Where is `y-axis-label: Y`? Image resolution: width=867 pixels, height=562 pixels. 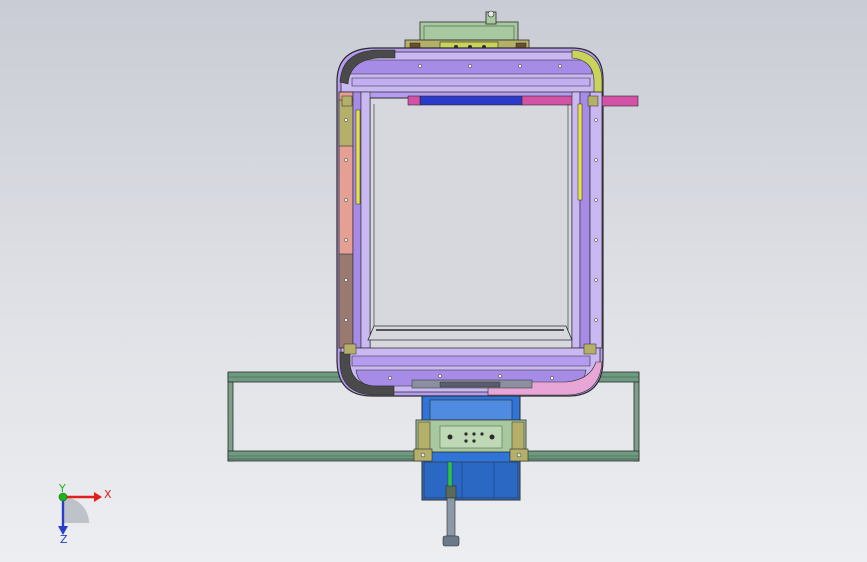 y-axis-label: Y is located at coordinates (62, 488).